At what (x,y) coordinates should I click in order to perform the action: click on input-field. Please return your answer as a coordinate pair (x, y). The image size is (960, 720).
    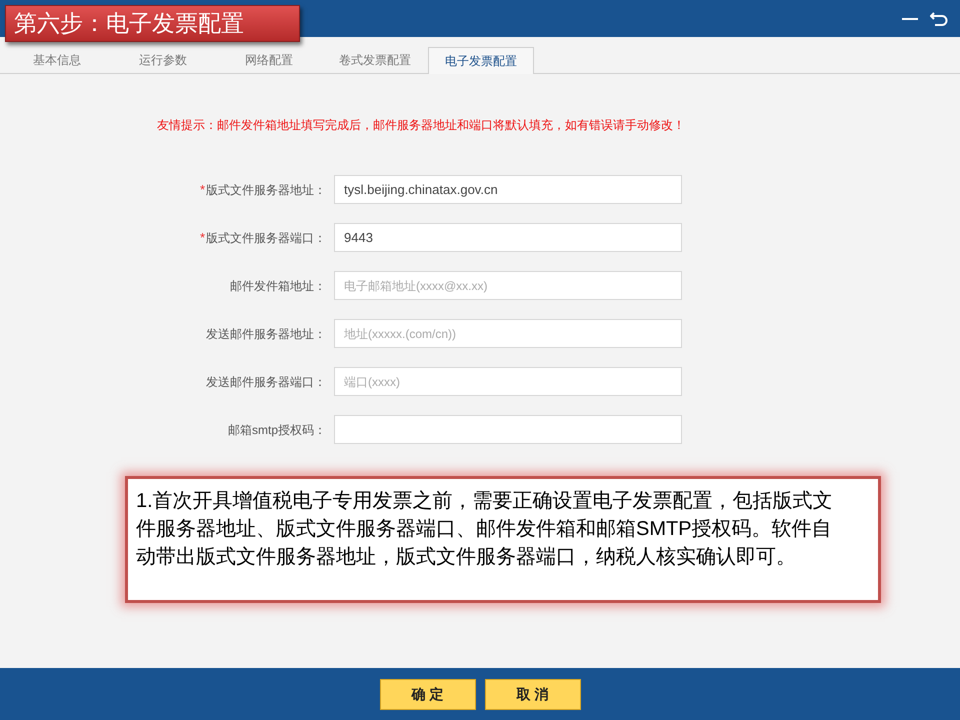
    Looking at the image, I should click on (508, 429).